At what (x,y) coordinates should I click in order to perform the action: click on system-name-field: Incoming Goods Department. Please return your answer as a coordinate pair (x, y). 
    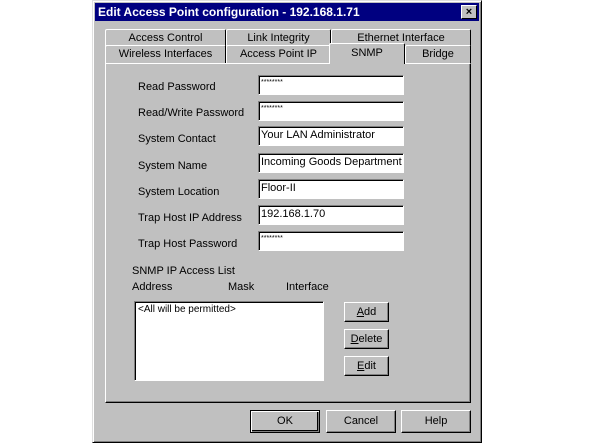
    Looking at the image, I should click on (331, 163).